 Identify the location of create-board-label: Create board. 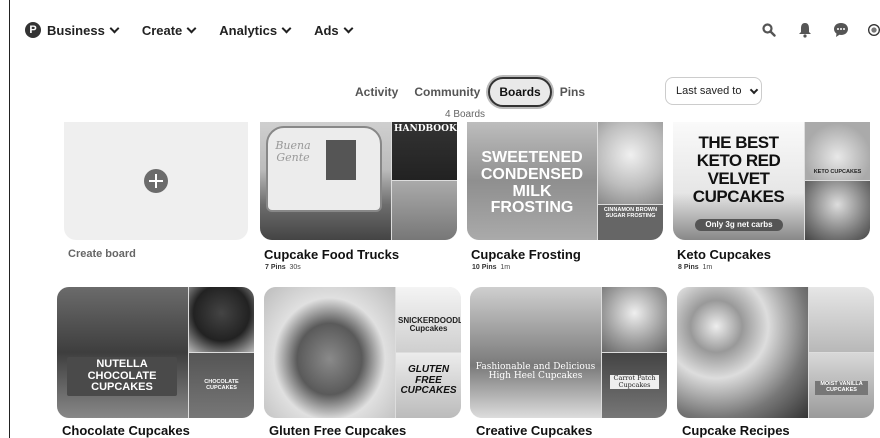
(102, 254).